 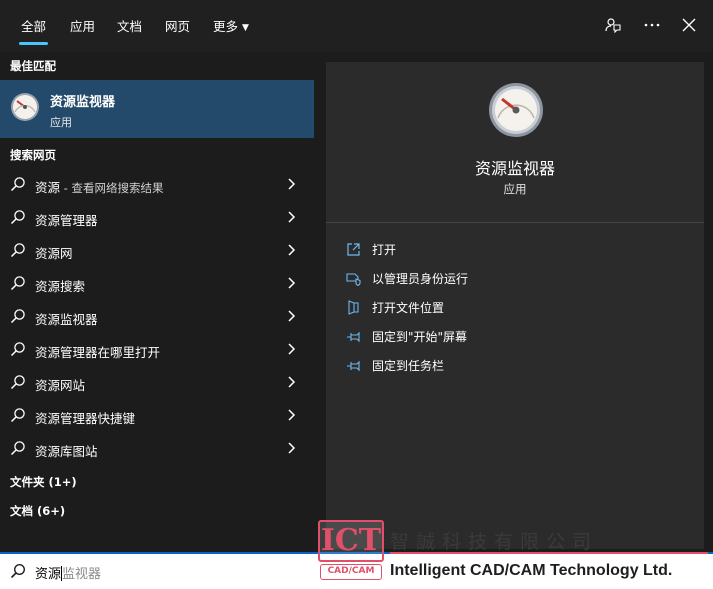 What do you see at coordinates (384, 250) in the screenshot?
I see `open-label: 打开` at bounding box center [384, 250].